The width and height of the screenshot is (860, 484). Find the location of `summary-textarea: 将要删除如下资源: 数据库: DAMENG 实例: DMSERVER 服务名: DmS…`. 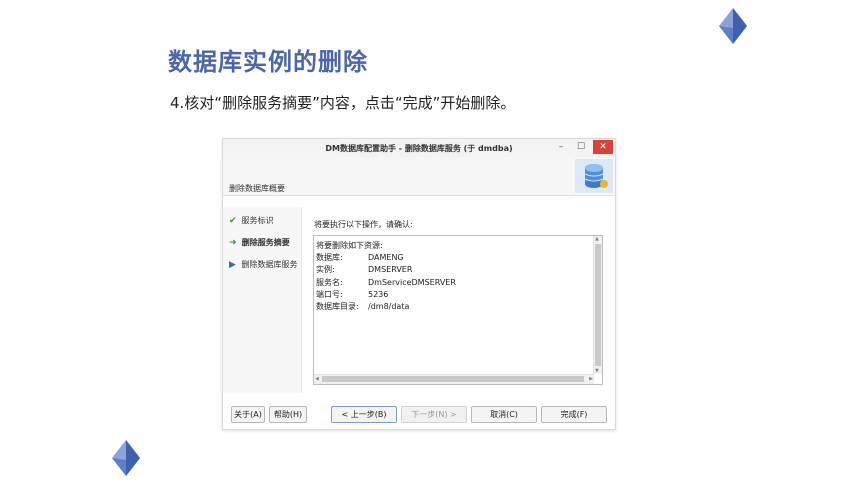

summary-textarea: 将要删除如下资源: 数据库: DAMENG 实例: DMSERVER 服务名: DmS… is located at coordinates (458, 310).